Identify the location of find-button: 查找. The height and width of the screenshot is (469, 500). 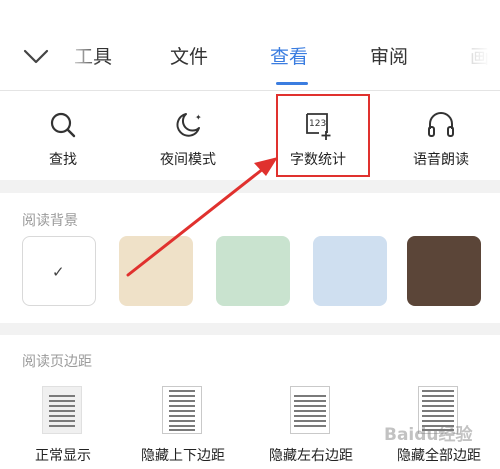
(63, 135).